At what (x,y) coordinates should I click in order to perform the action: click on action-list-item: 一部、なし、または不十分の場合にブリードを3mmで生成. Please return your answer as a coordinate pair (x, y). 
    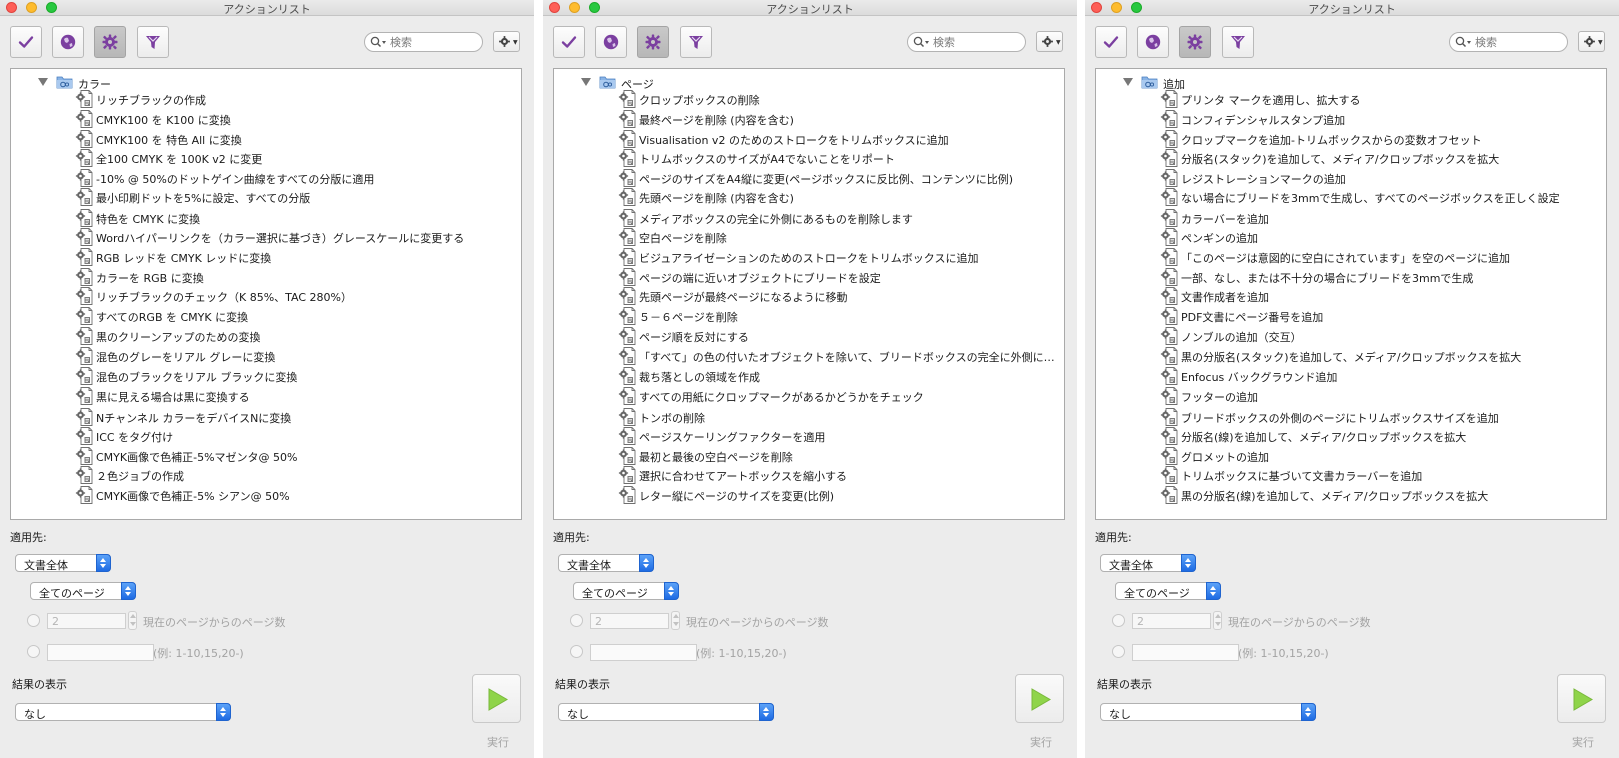
    Looking at the image, I should click on (1380, 277).